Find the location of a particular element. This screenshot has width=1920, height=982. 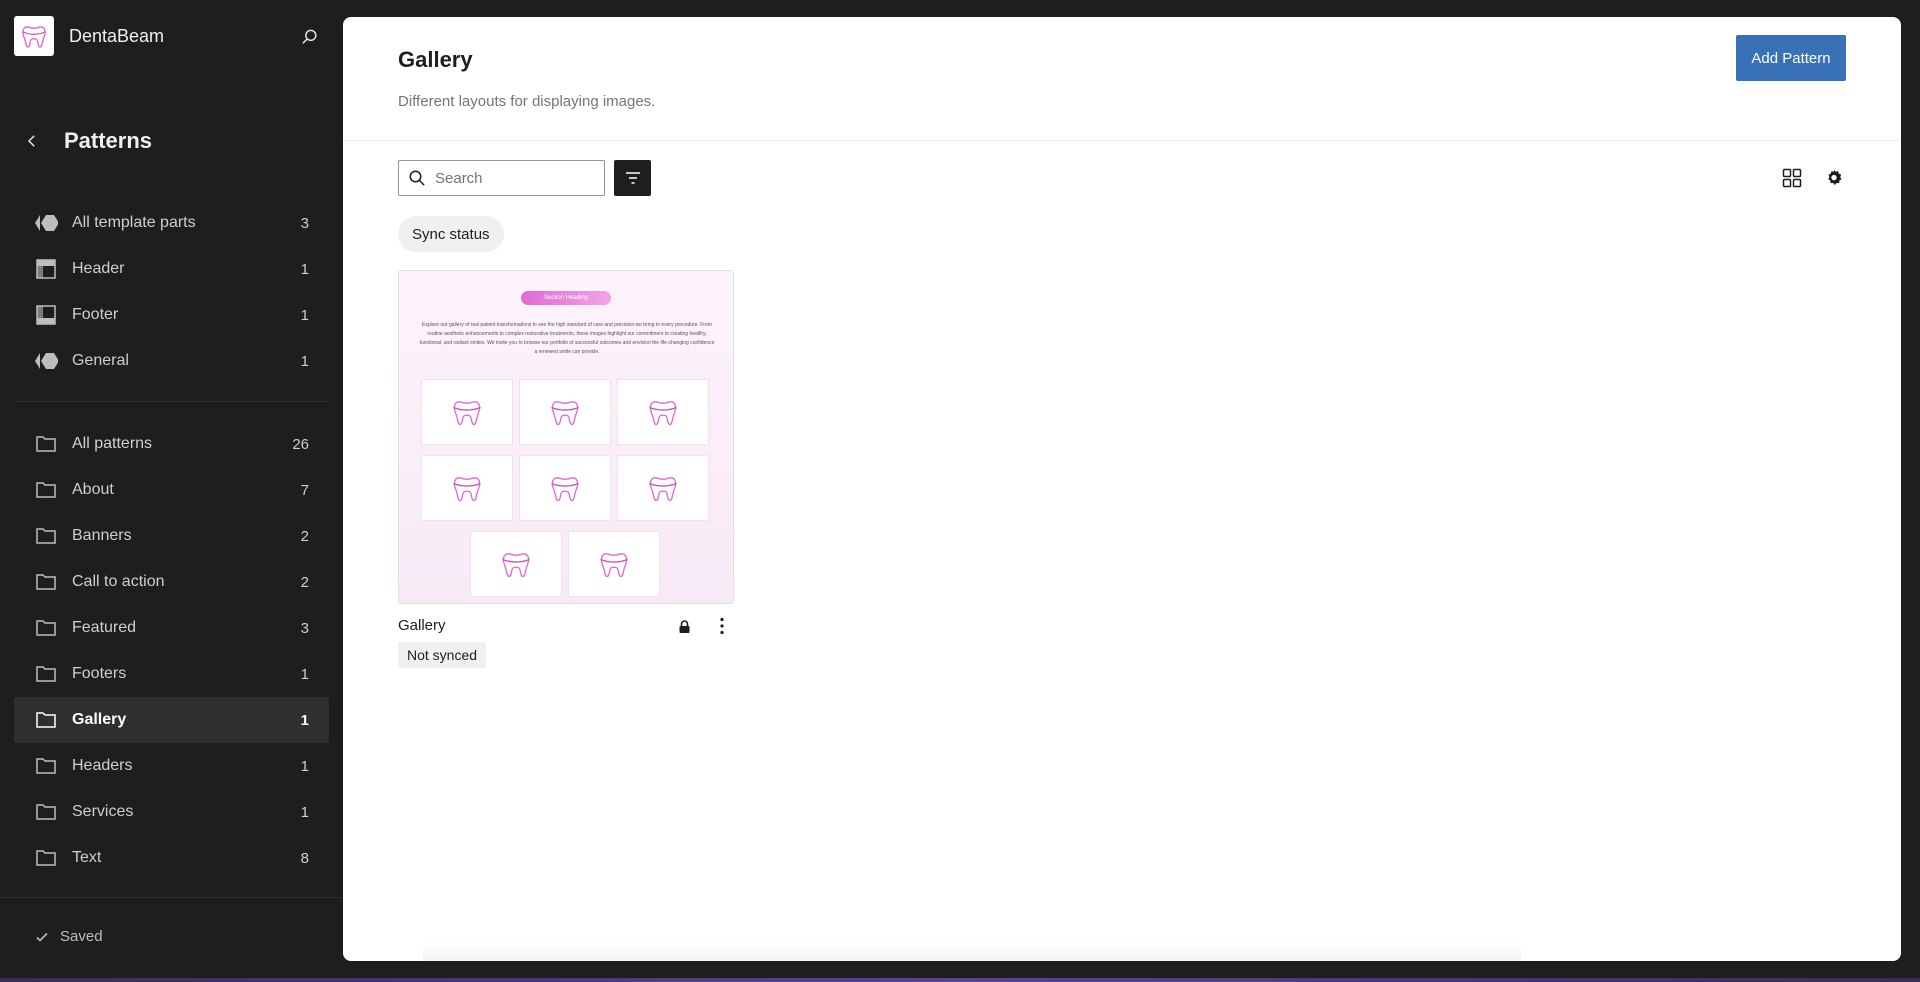

nav-item-all-template-parts: All template parts 3 is located at coordinates (171, 223).